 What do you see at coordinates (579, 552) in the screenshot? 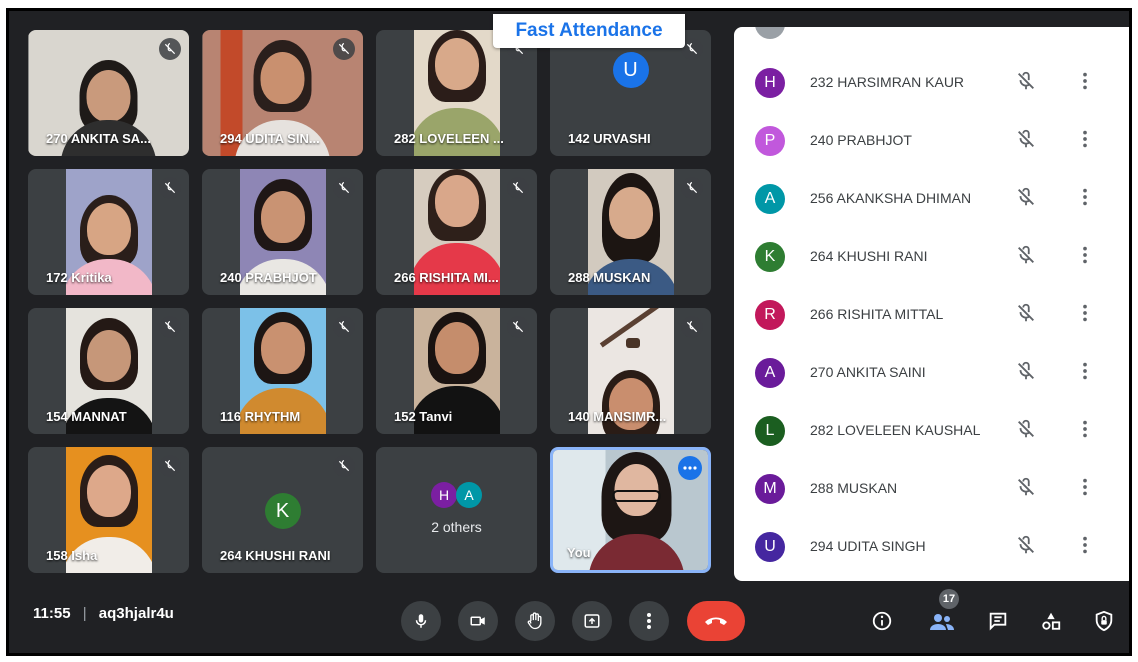
I see `self-name: You` at bounding box center [579, 552].